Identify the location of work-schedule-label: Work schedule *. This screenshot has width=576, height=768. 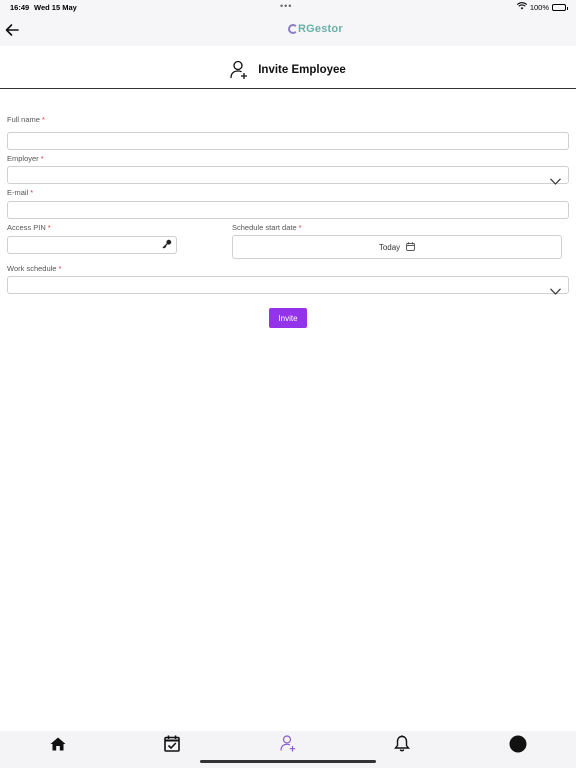
(34, 268).